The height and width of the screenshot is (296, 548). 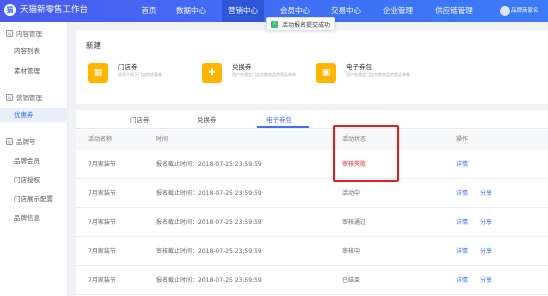 What do you see at coordinates (149, 11) in the screenshot?
I see `nav-home: 首页` at bounding box center [149, 11].